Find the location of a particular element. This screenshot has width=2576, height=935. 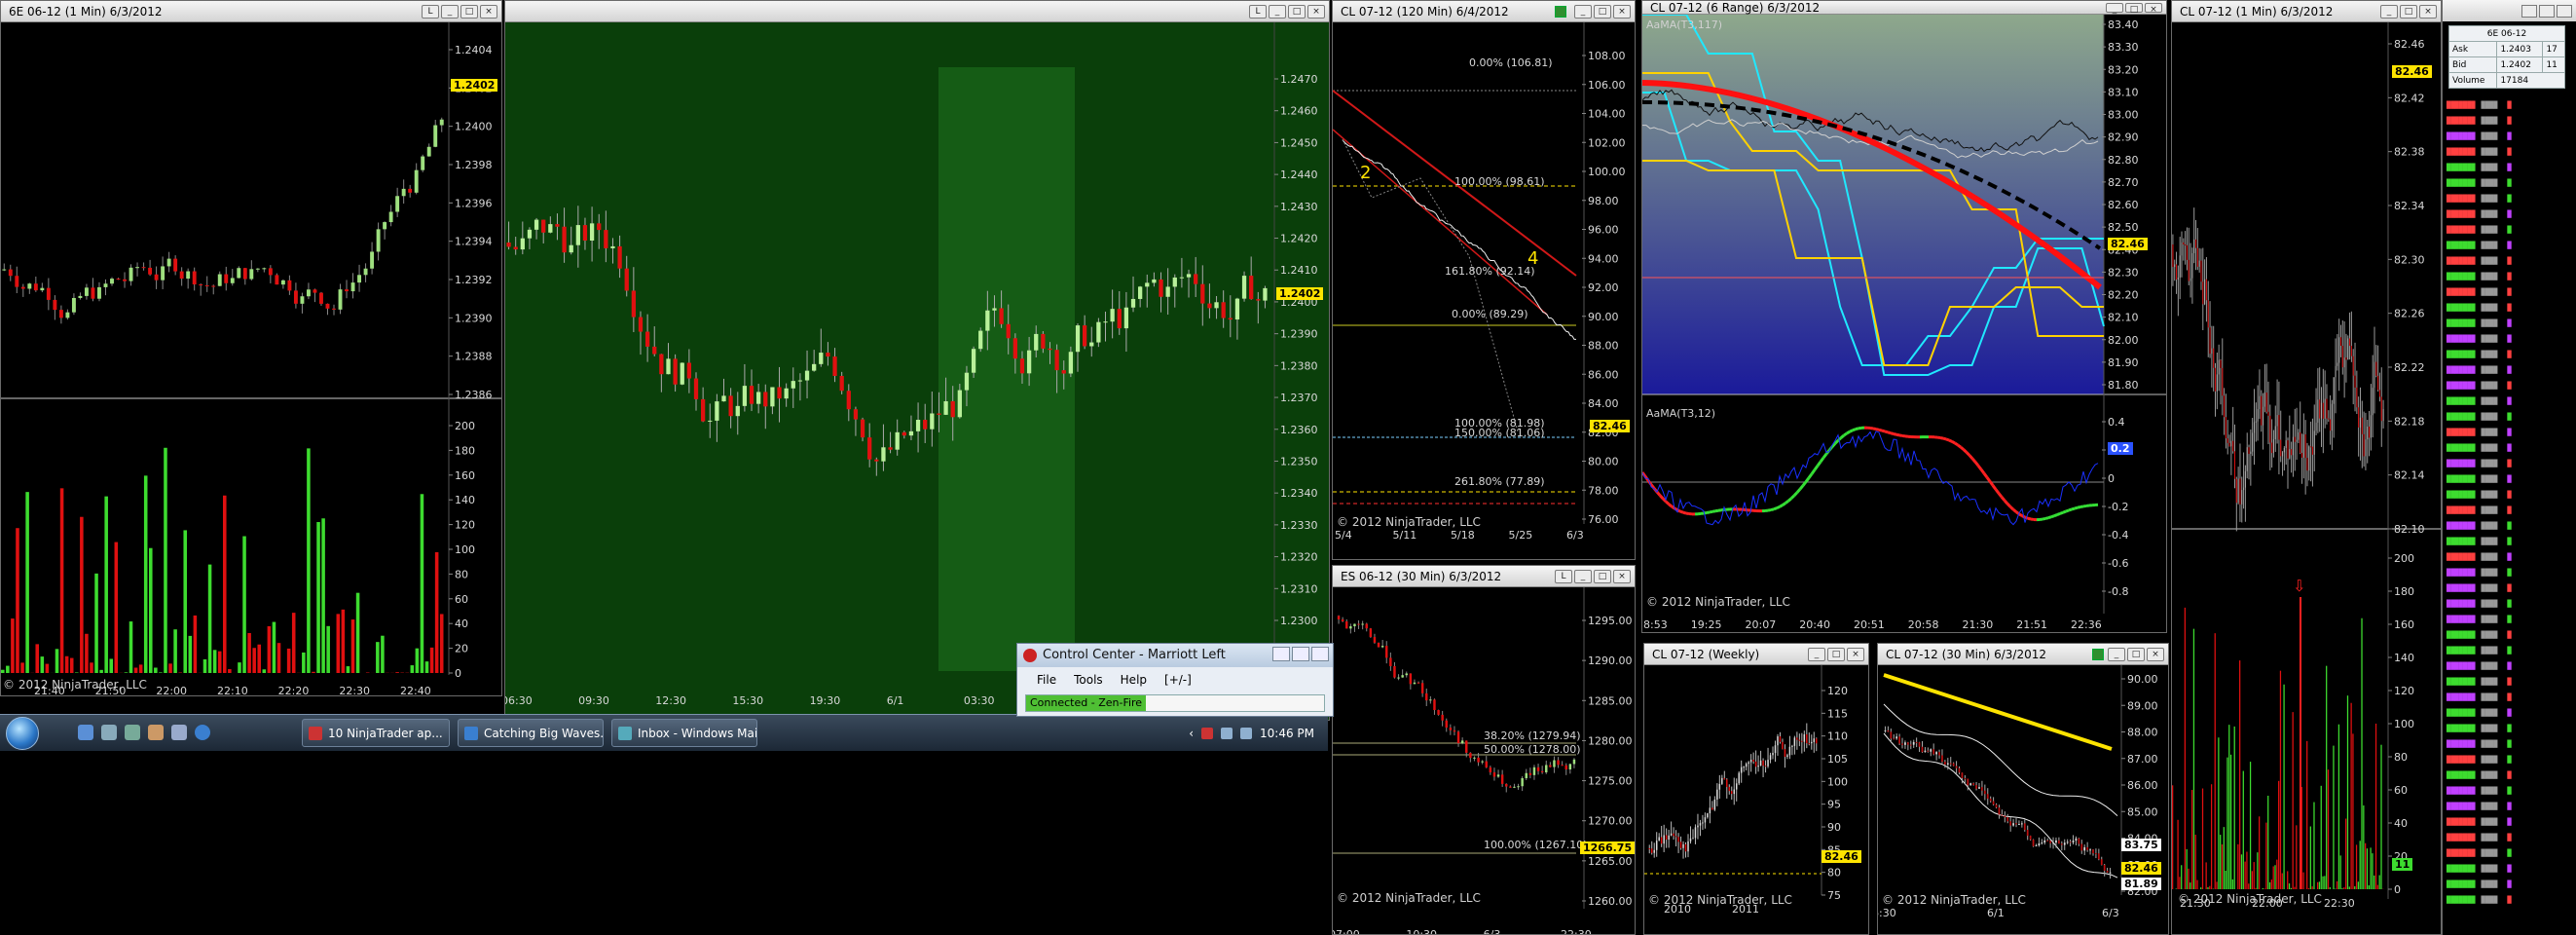

network-icon is located at coordinates (1227, 734).